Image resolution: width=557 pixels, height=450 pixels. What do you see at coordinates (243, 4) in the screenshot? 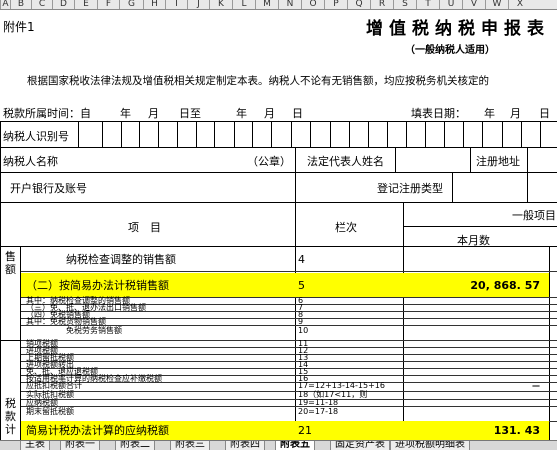
I see `column-header-l: L` at bounding box center [243, 4].